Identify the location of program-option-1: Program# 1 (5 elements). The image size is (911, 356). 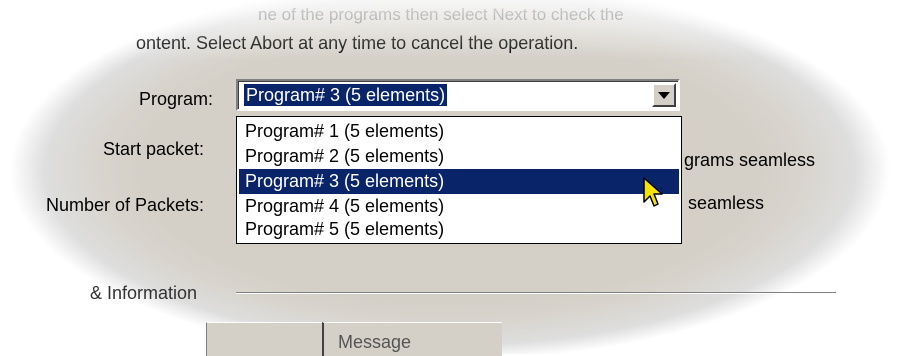
(459, 131).